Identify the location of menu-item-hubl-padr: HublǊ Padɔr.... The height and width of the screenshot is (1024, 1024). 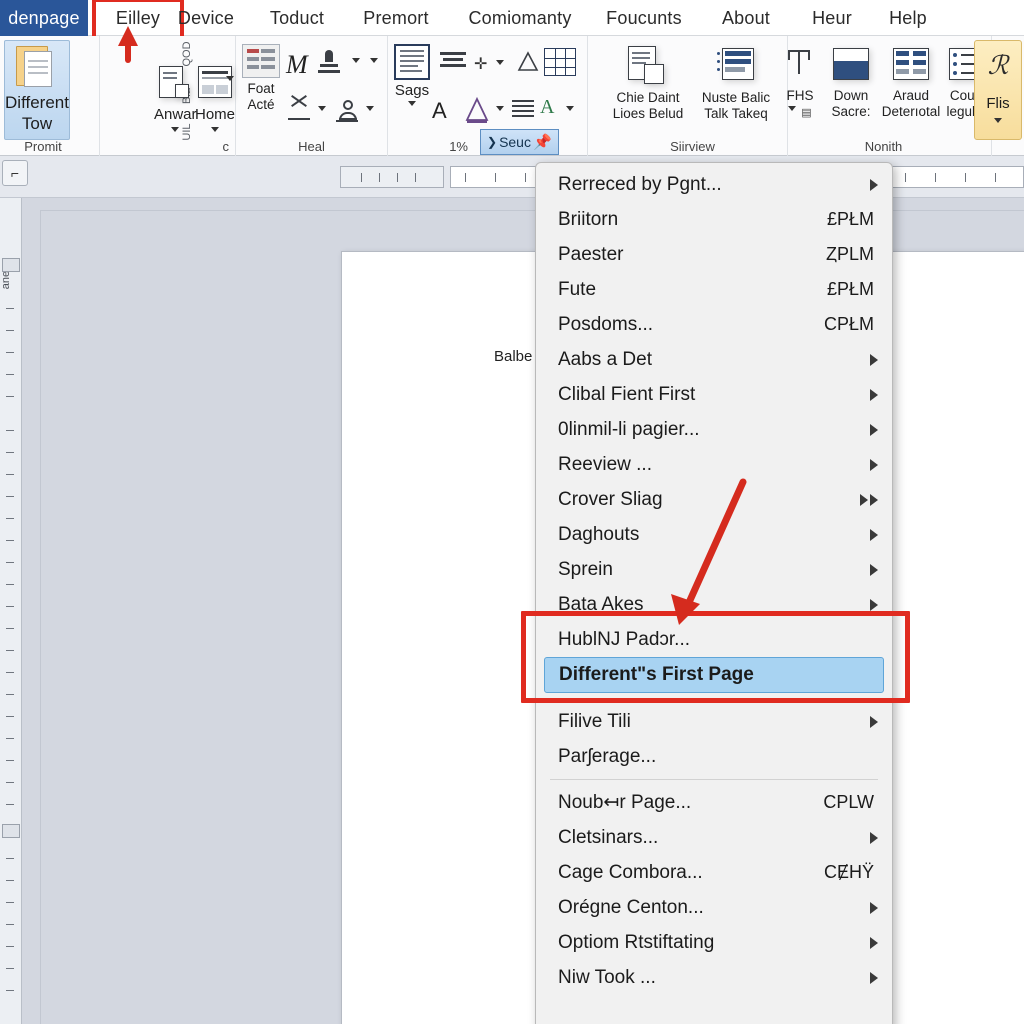
(714, 639).